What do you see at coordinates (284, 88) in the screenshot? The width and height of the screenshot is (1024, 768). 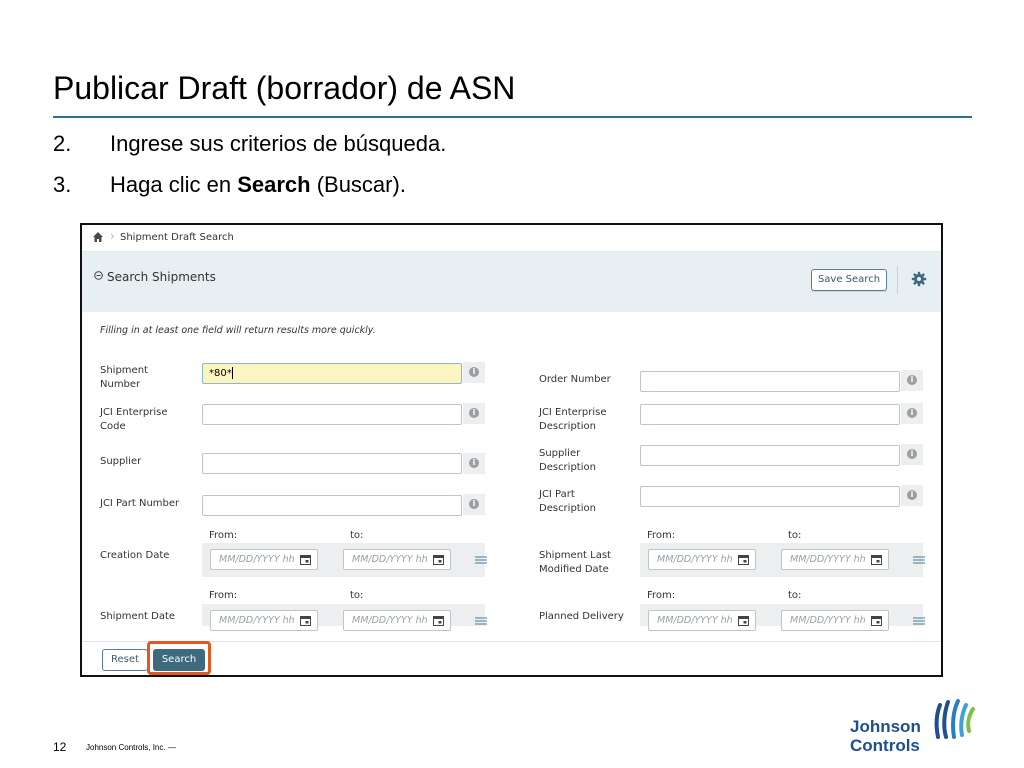 I see `slide-title: Publicar Draft (borrador) de ASN` at bounding box center [284, 88].